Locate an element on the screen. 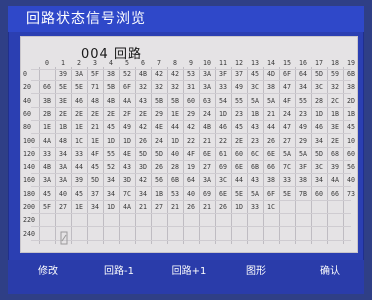  signal-cell: 48 is located at coordinates (63, 140).